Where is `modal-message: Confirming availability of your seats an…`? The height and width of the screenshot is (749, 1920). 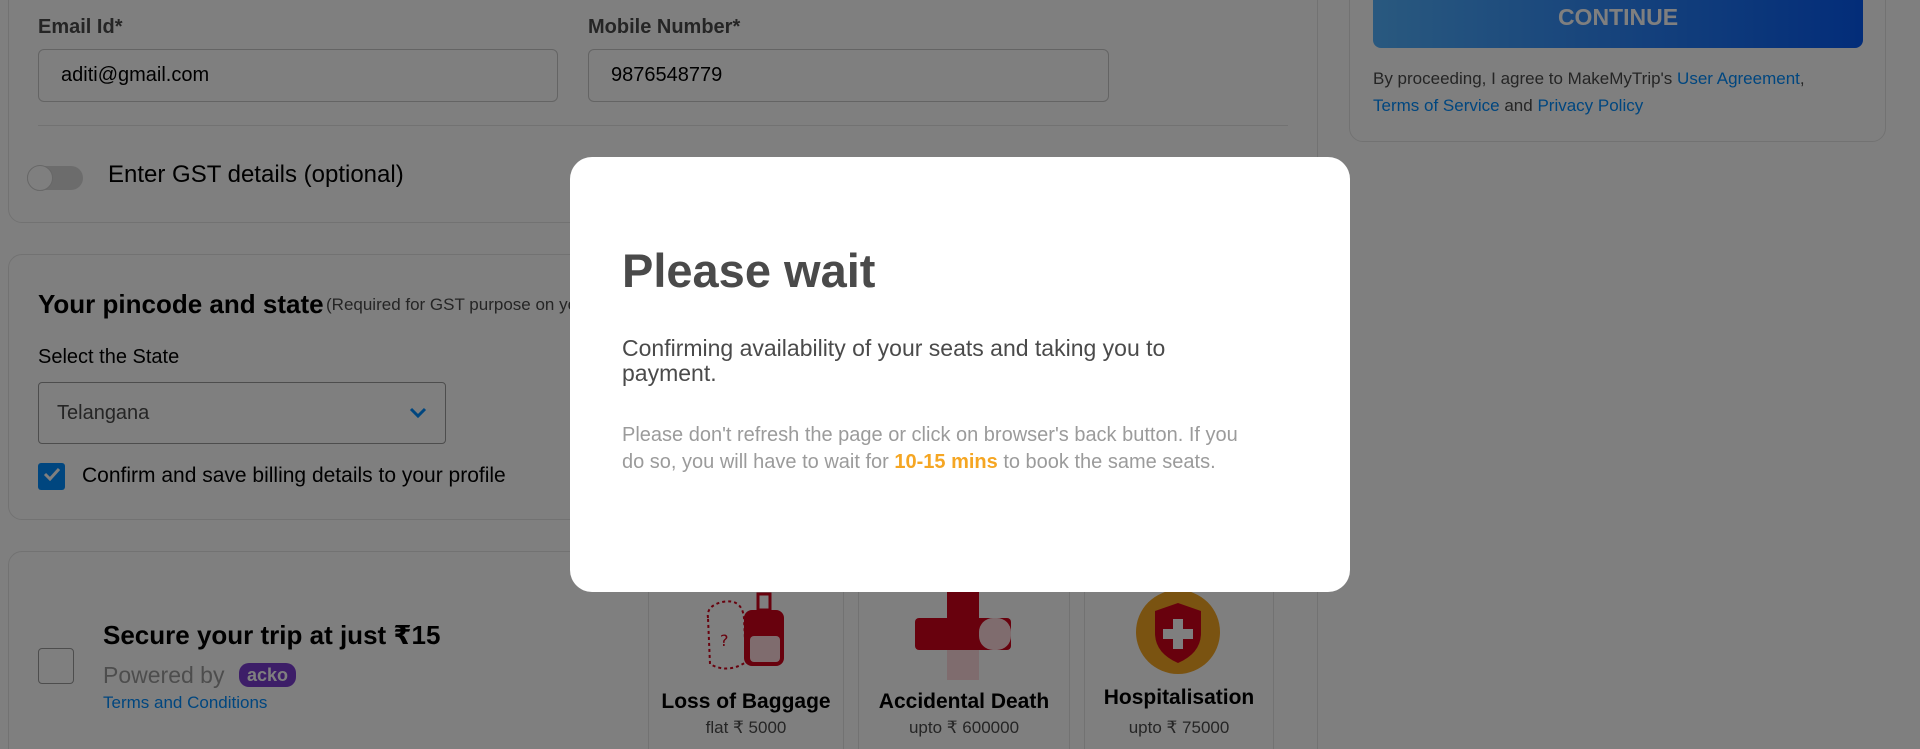 modal-message: Confirming availability of your seats an… is located at coordinates (894, 360).